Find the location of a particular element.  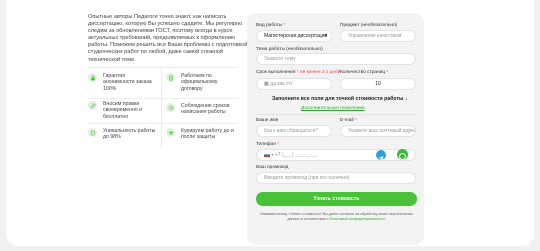

phone-label: Телефон * is located at coordinates (267, 144).